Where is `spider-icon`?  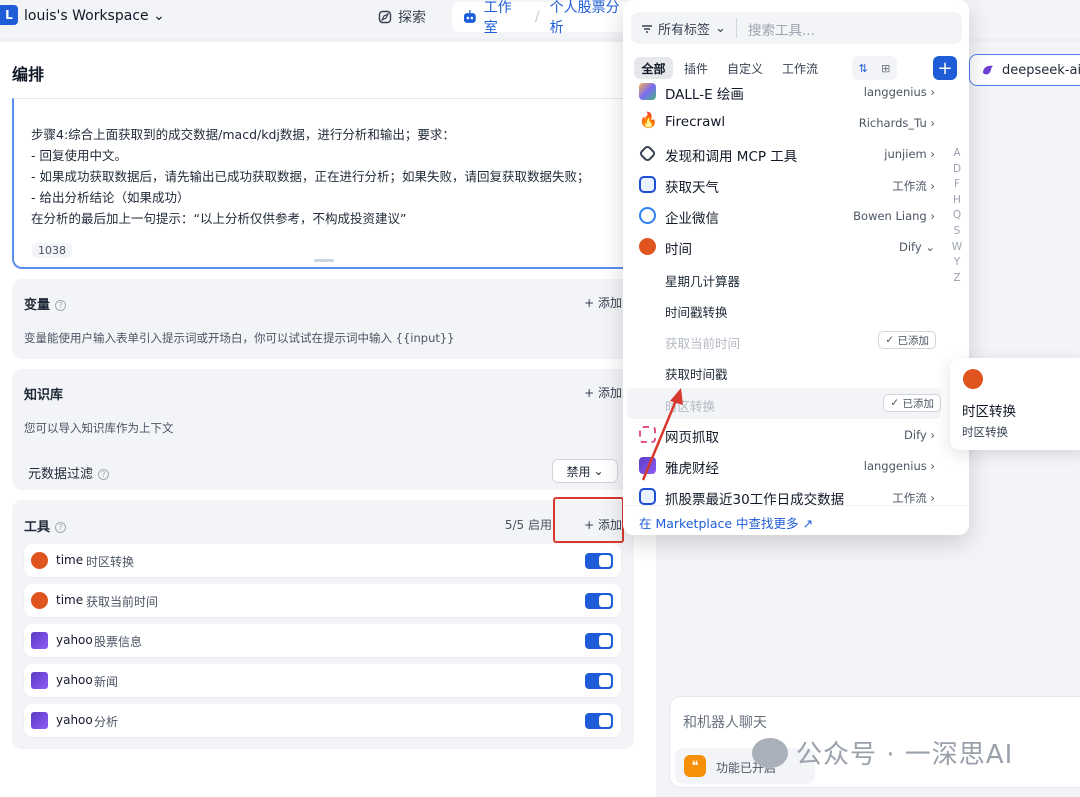
spider-icon is located at coordinates (647, 434).